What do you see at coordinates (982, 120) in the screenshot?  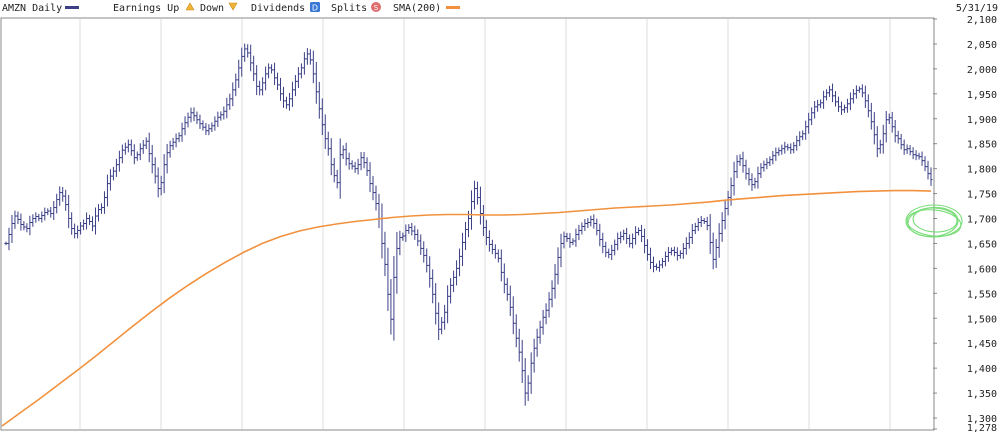 I see `y-tick-label: 1,900` at bounding box center [982, 120].